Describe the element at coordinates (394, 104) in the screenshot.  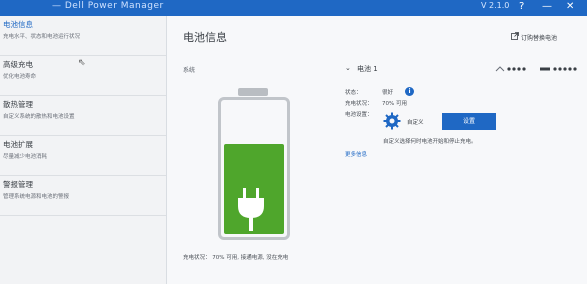
I see `charge-value: 70% 可用` at that location.